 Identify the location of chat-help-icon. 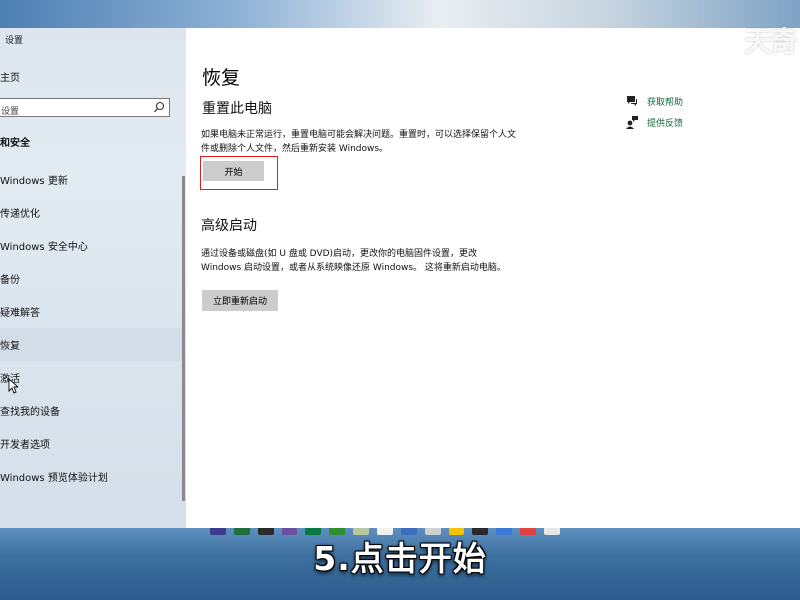
(632, 101).